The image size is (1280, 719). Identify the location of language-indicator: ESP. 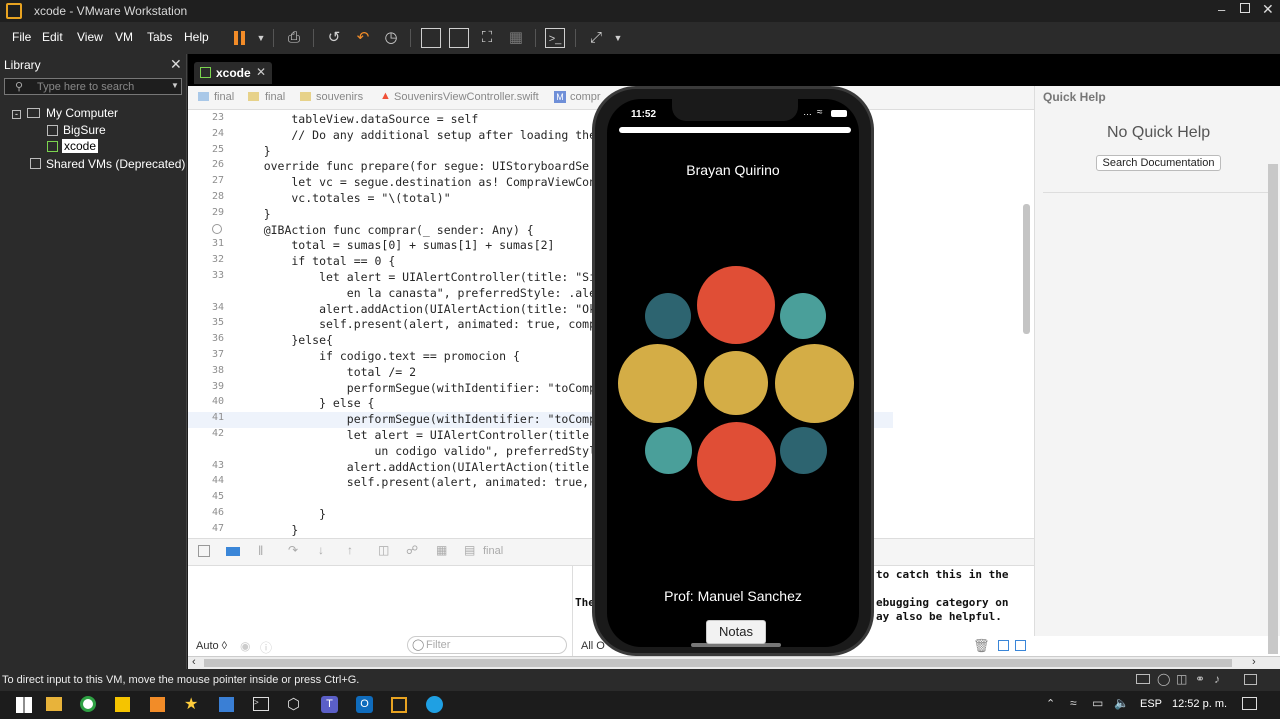
(1151, 704).